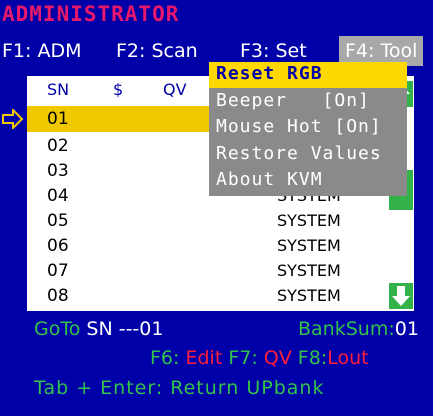 The width and height of the screenshot is (433, 416). What do you see at coordinates (299, 153) in the screenshot?
I see `menu-item-restore-values: Restore Values` at bounding box center [299, 153].